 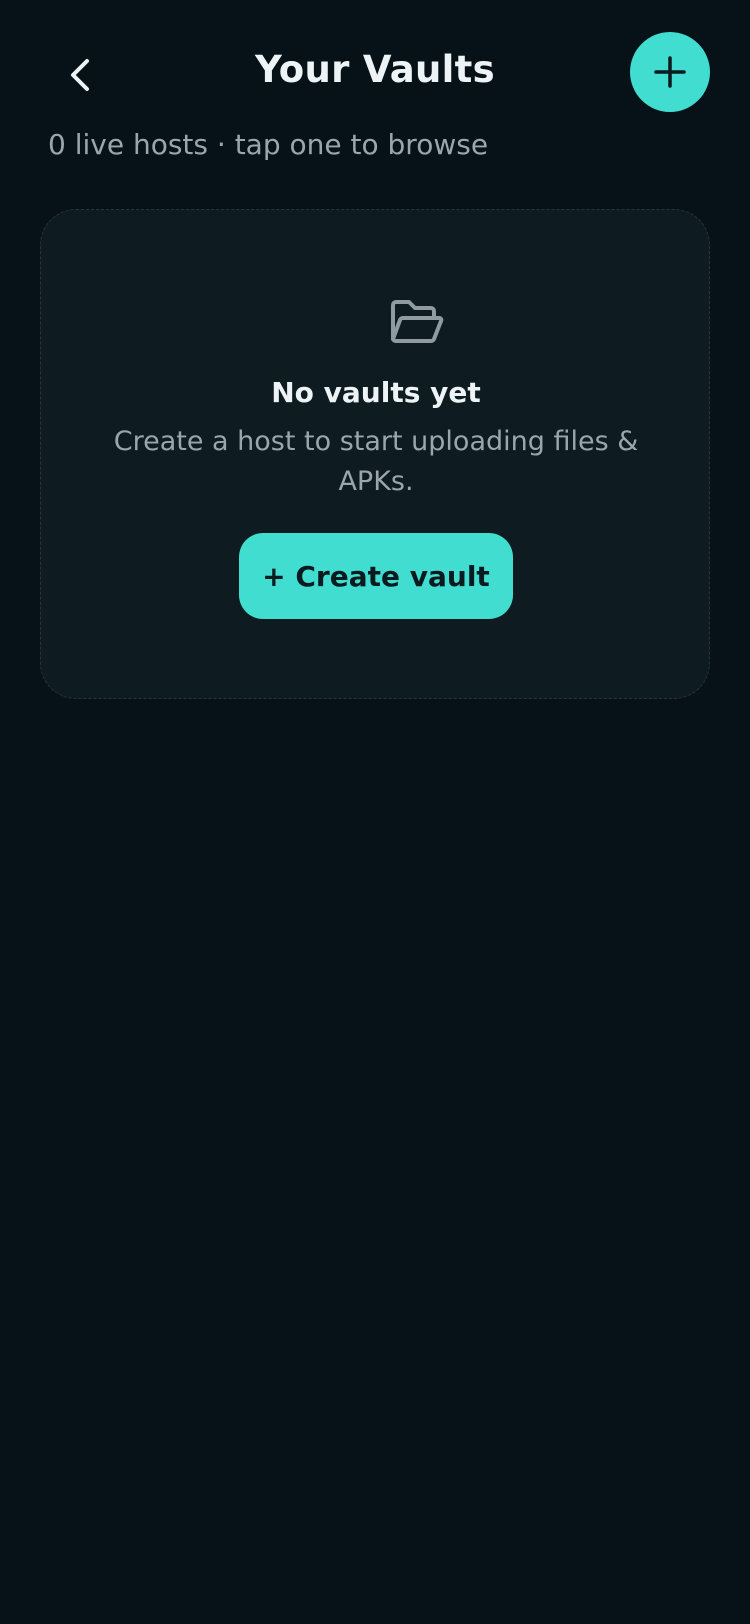 I want to click on add-vault-button, so click(x=670, y=72).